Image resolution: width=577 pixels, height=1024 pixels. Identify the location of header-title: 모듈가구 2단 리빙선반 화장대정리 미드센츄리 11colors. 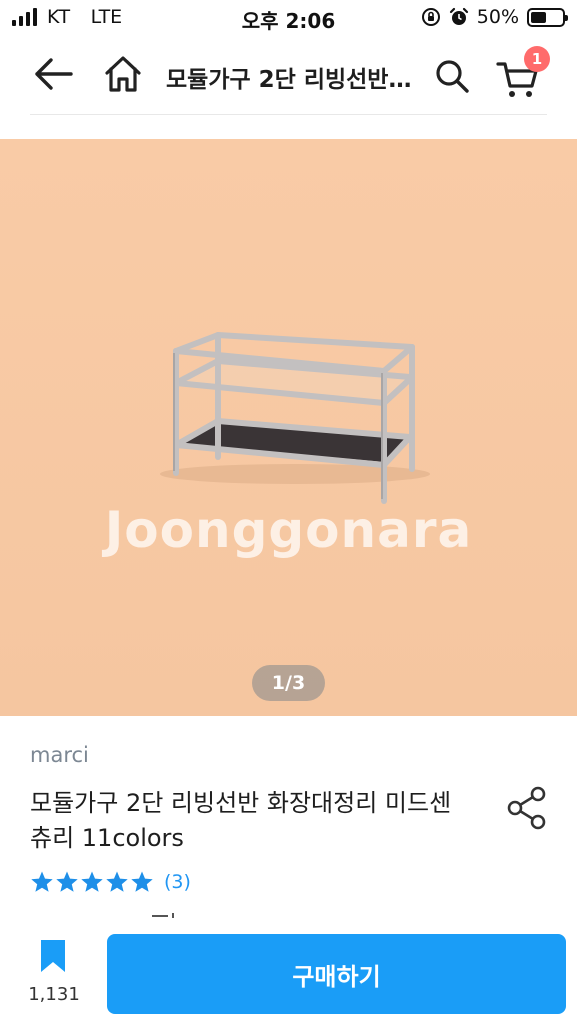
(291, 80).